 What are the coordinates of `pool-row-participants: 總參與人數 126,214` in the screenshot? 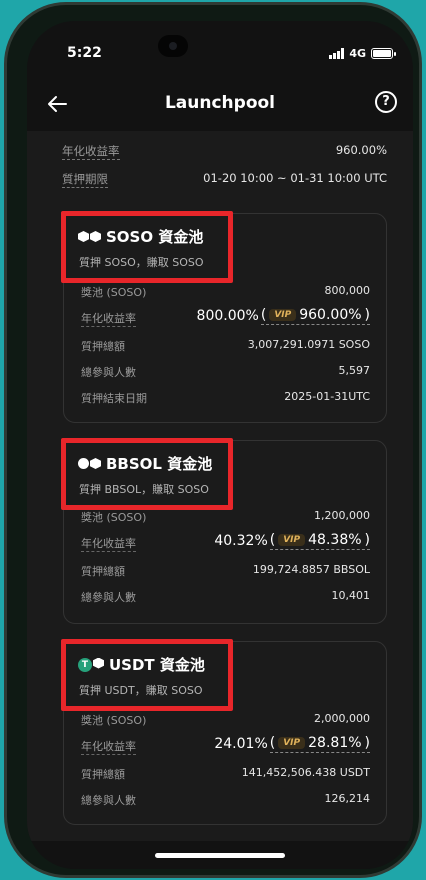 It's located at (225, 802).